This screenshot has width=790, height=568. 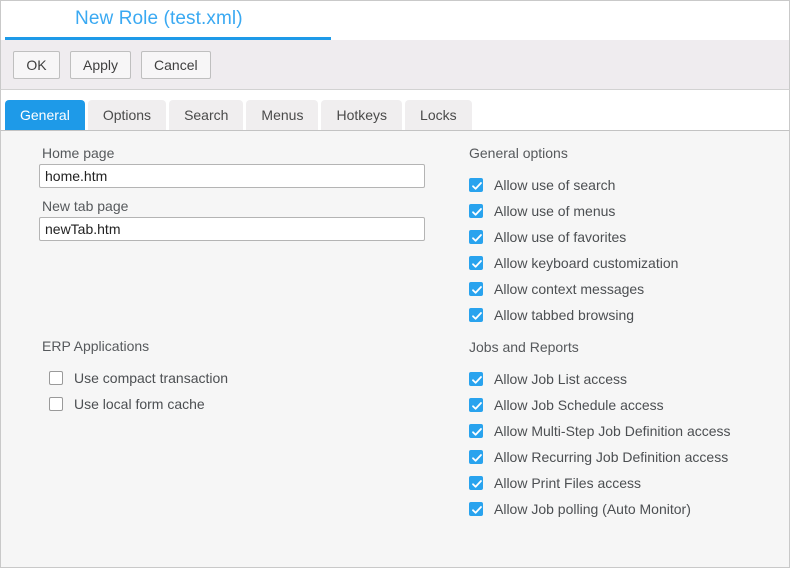 I want to click on jobs-and-reports-title: Jobs and Reports, so click(x=524, y=347).